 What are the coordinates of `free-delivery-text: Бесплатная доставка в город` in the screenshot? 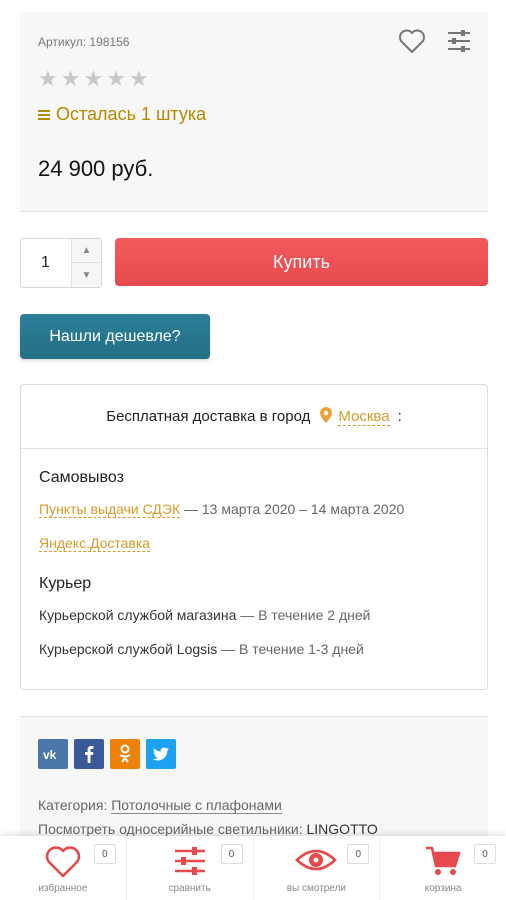 It's located at (208, 416).